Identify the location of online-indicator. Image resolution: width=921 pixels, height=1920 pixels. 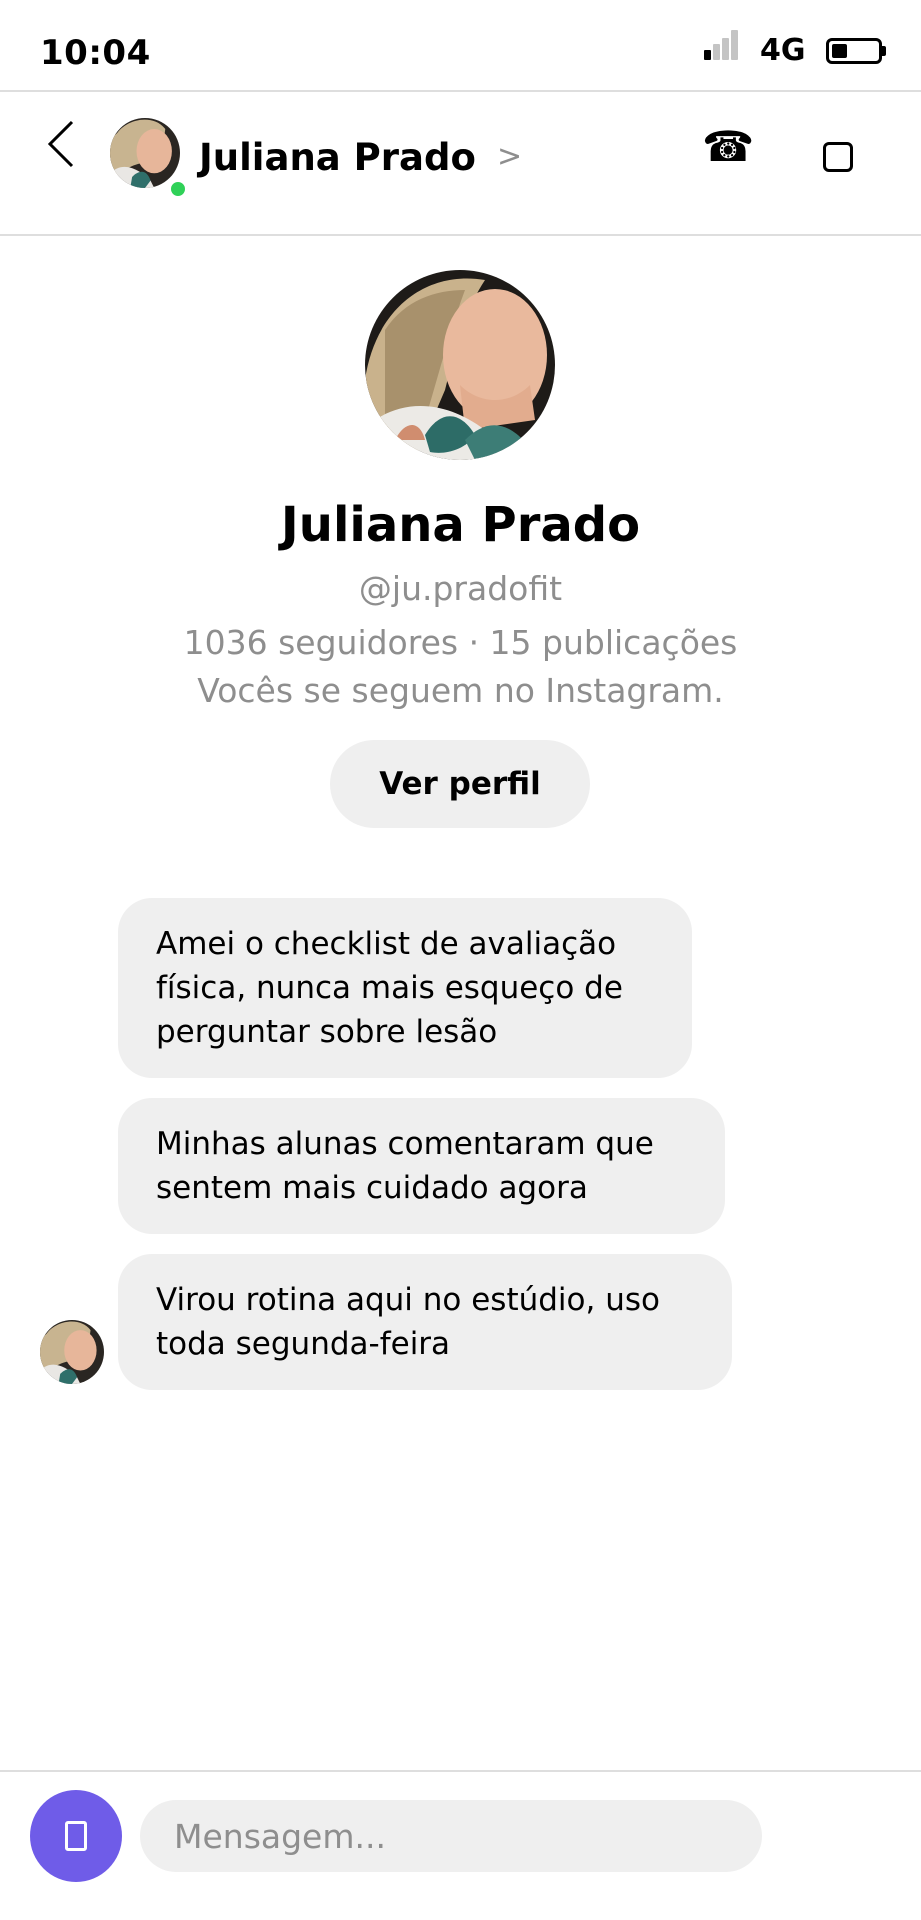
(178, 189).